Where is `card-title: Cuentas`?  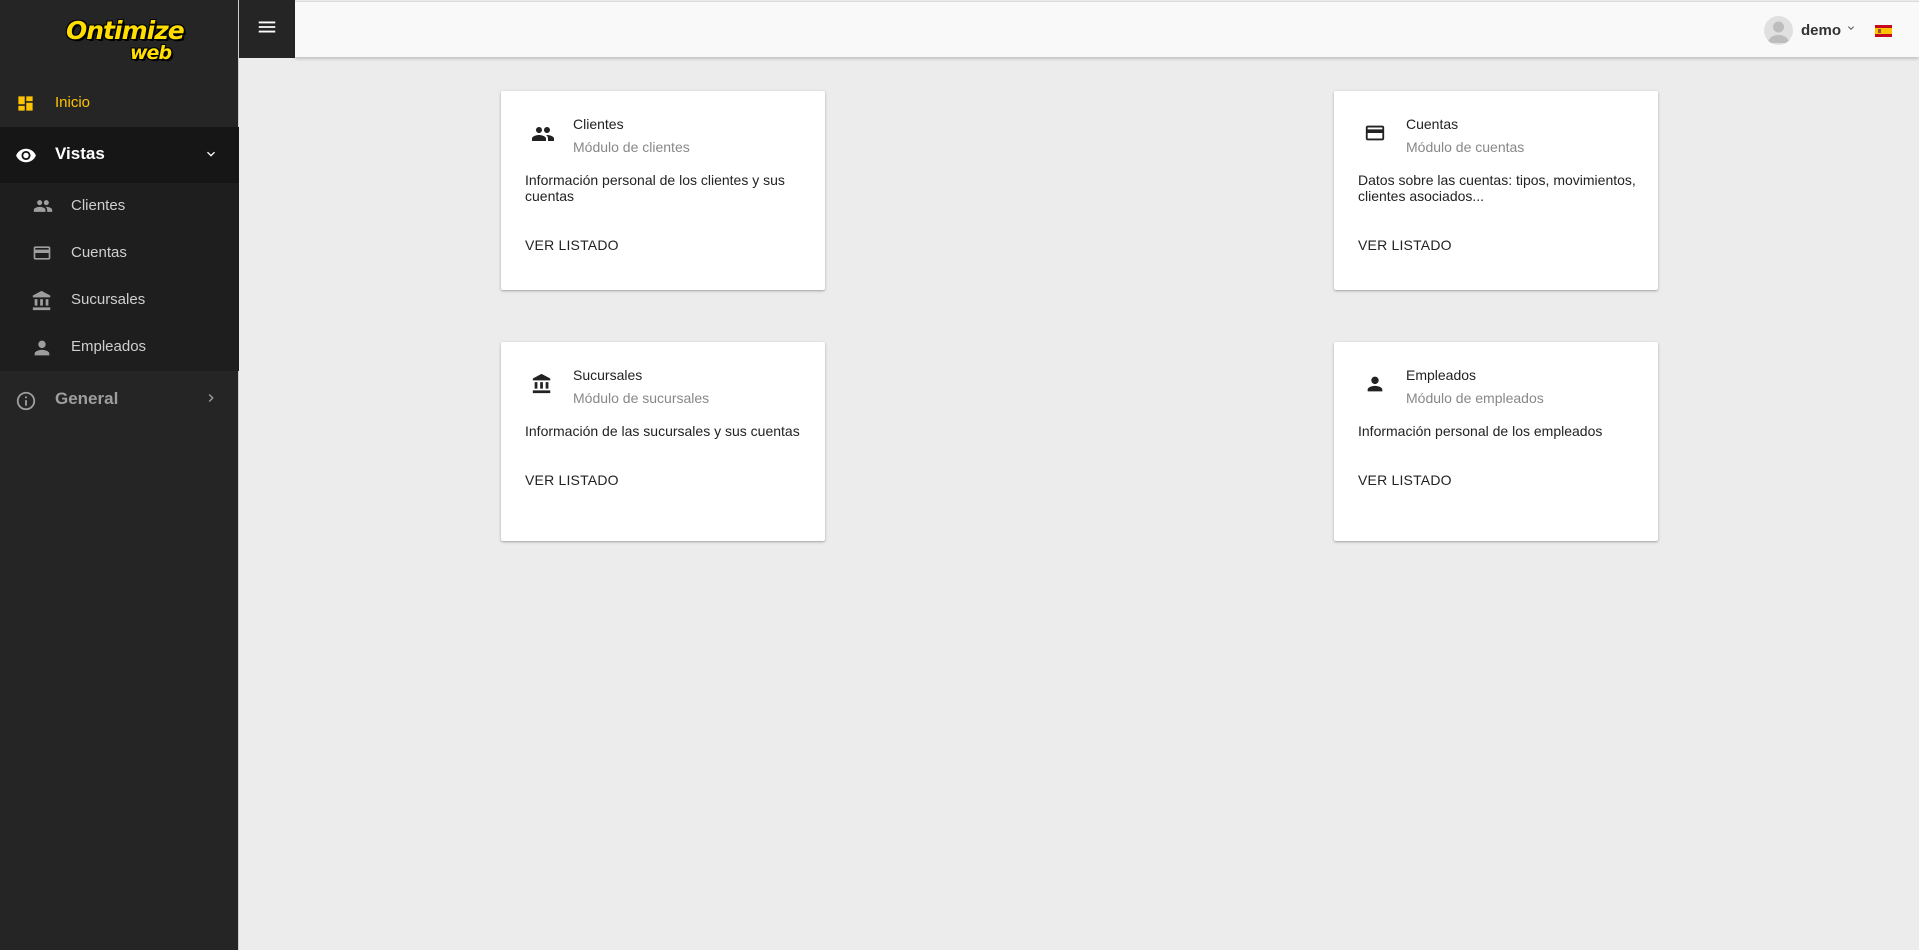
card-title: Cuentas is located at coordinates (1432, 124).